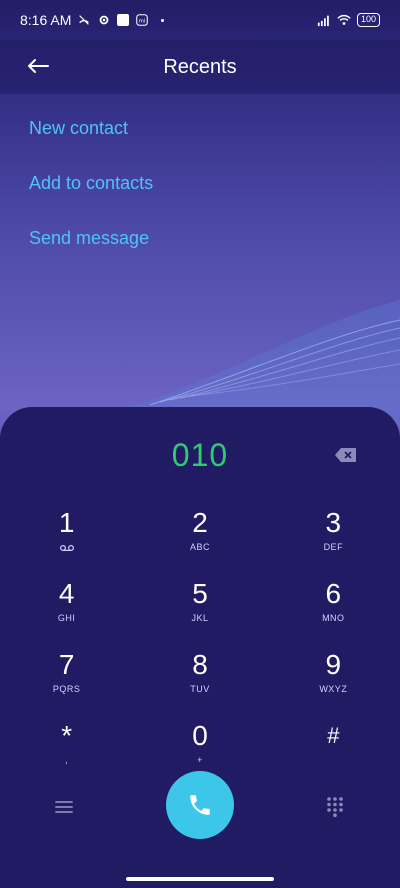 This screenshot has width=400, height=888. What do you see at coordinates (333, 664) in the screenshot?
I see `key-digit: 9` at bounding box center [333, 664].